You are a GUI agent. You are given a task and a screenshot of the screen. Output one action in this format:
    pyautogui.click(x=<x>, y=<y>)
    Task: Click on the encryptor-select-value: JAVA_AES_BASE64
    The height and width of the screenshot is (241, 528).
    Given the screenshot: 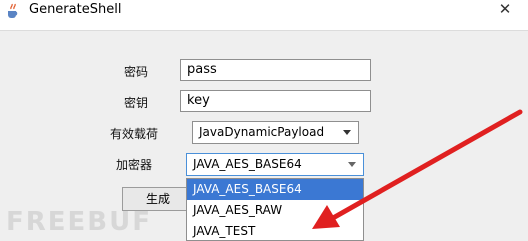 What is the action you would take?
    pyautogui.click(x=247, y=164)
    